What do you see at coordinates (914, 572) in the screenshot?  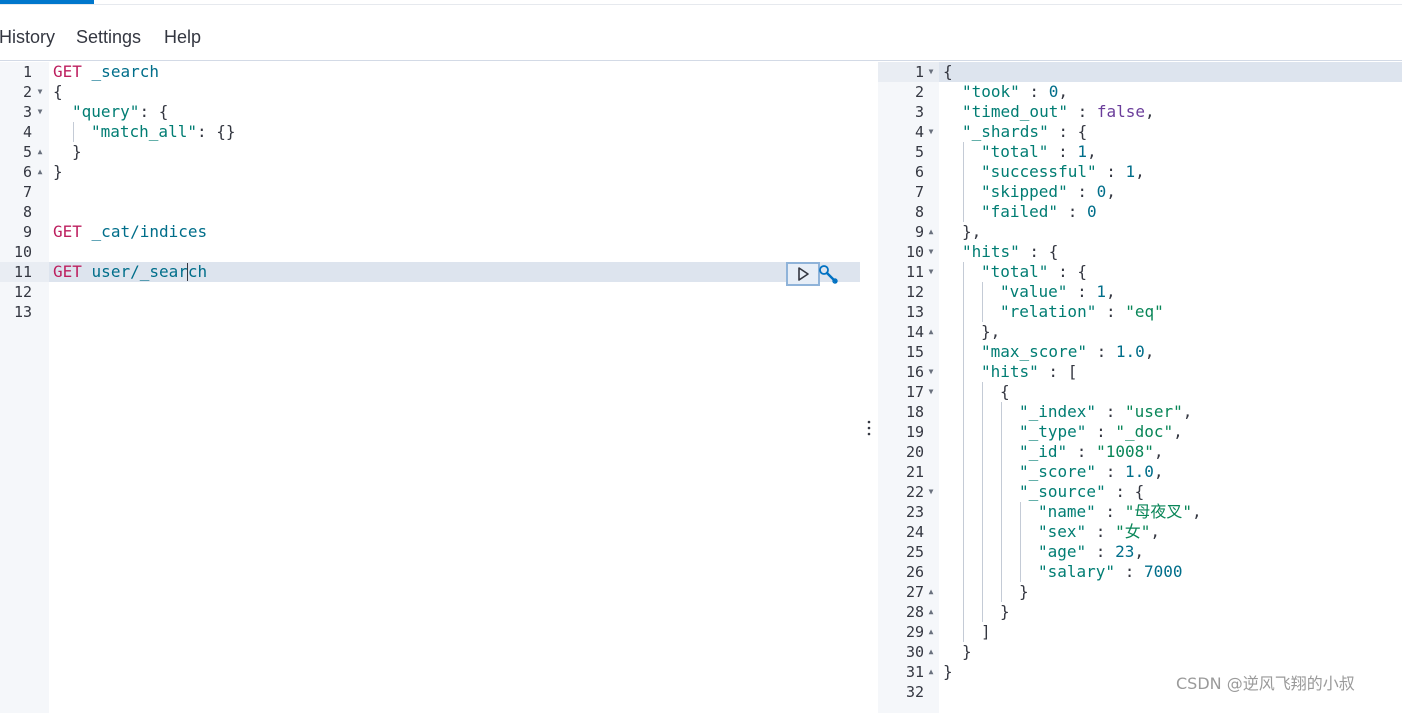 I see `line-number: 26` at bounding box center [914, 572].